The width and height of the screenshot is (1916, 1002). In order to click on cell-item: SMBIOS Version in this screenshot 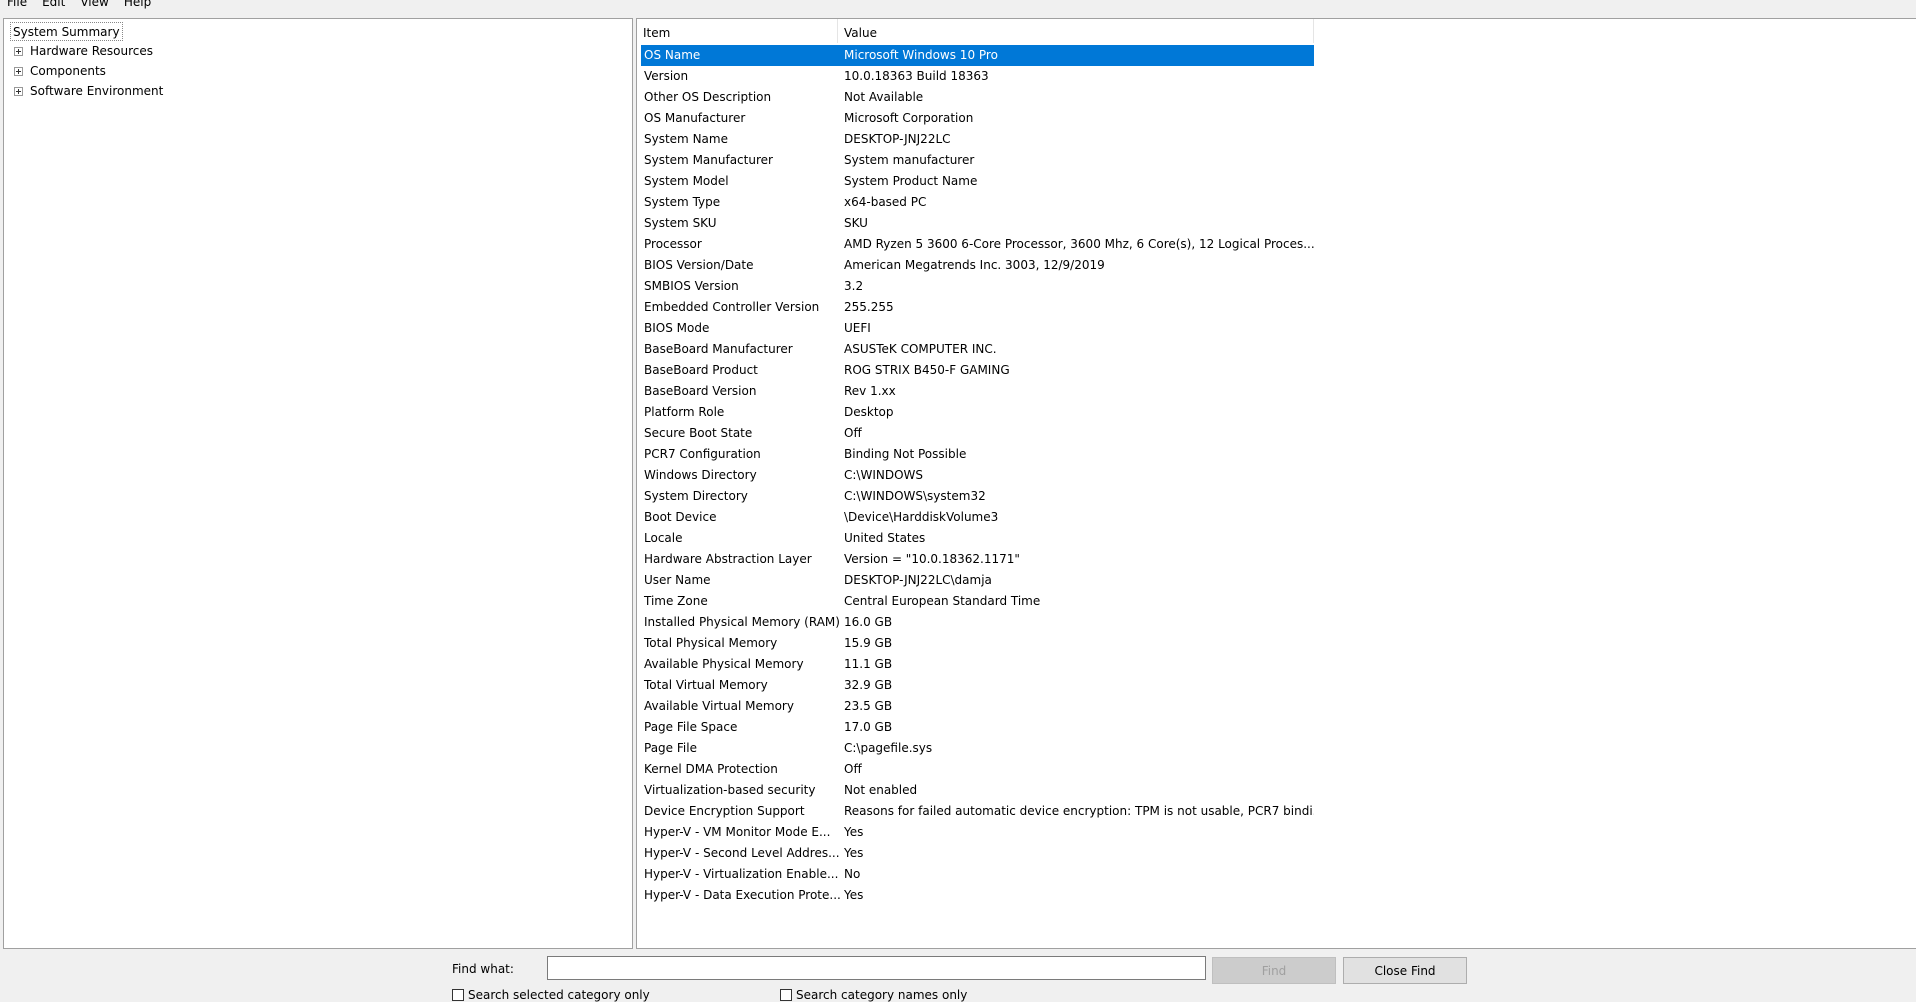, I will do `click(691, 286)`.